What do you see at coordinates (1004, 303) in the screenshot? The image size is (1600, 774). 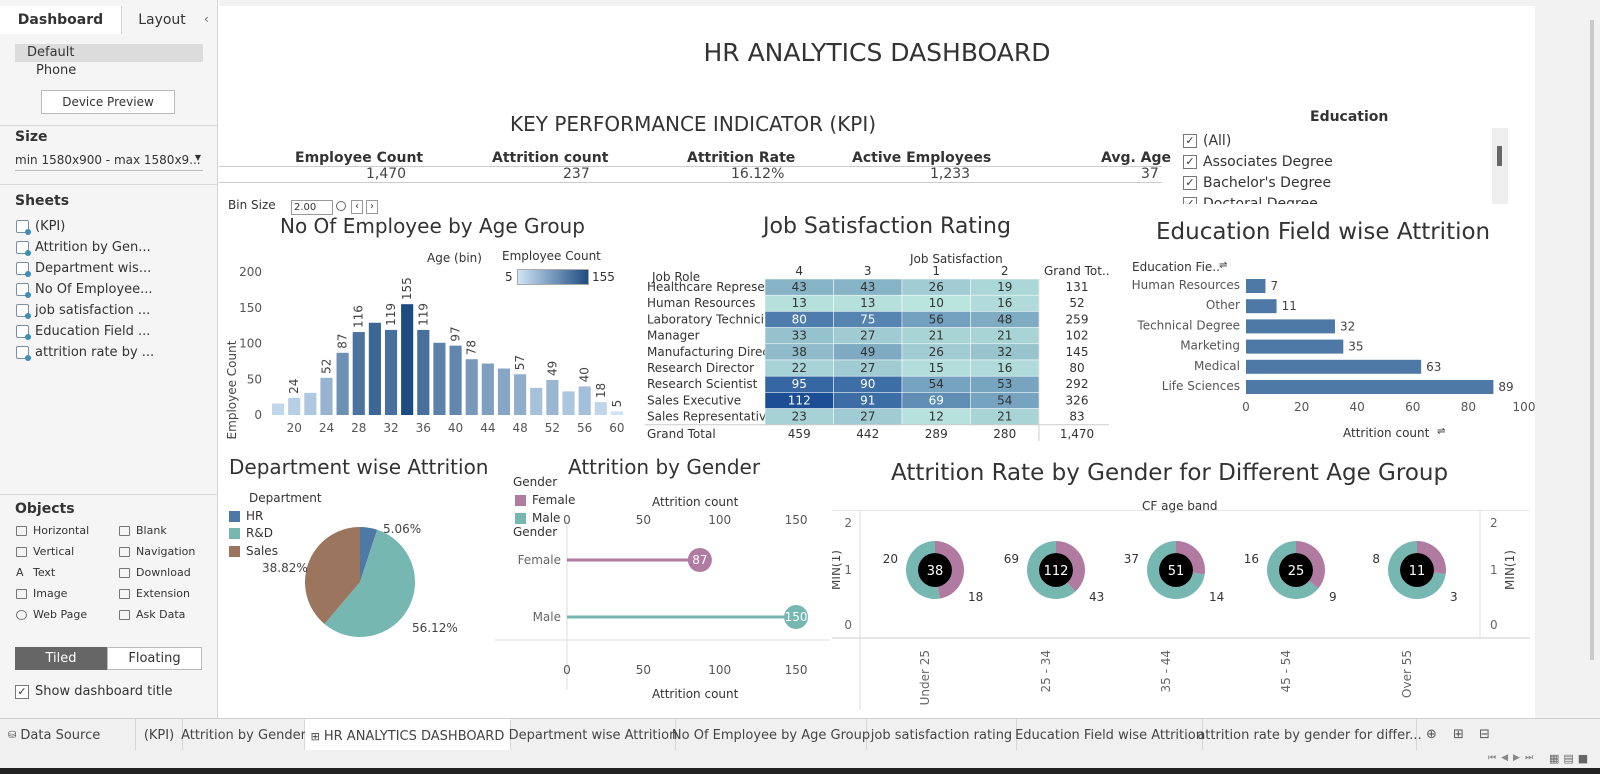 I see `heatmap-cell-value: 16` at bounding box center [1004, 303].